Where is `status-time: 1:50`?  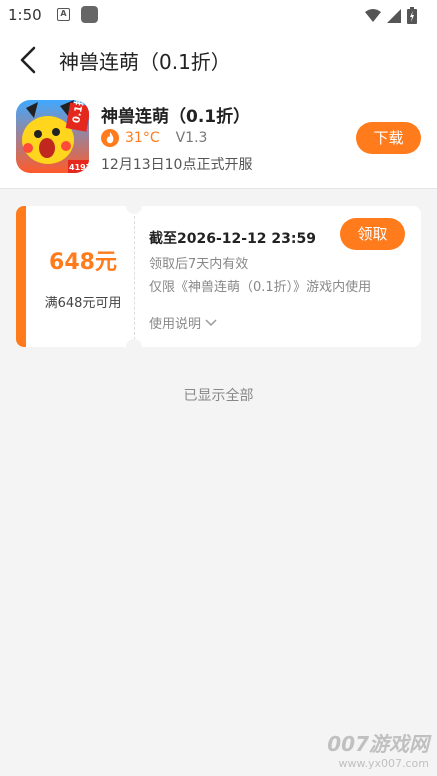
status-time: 1:50 is located at coordinates (25, 15).